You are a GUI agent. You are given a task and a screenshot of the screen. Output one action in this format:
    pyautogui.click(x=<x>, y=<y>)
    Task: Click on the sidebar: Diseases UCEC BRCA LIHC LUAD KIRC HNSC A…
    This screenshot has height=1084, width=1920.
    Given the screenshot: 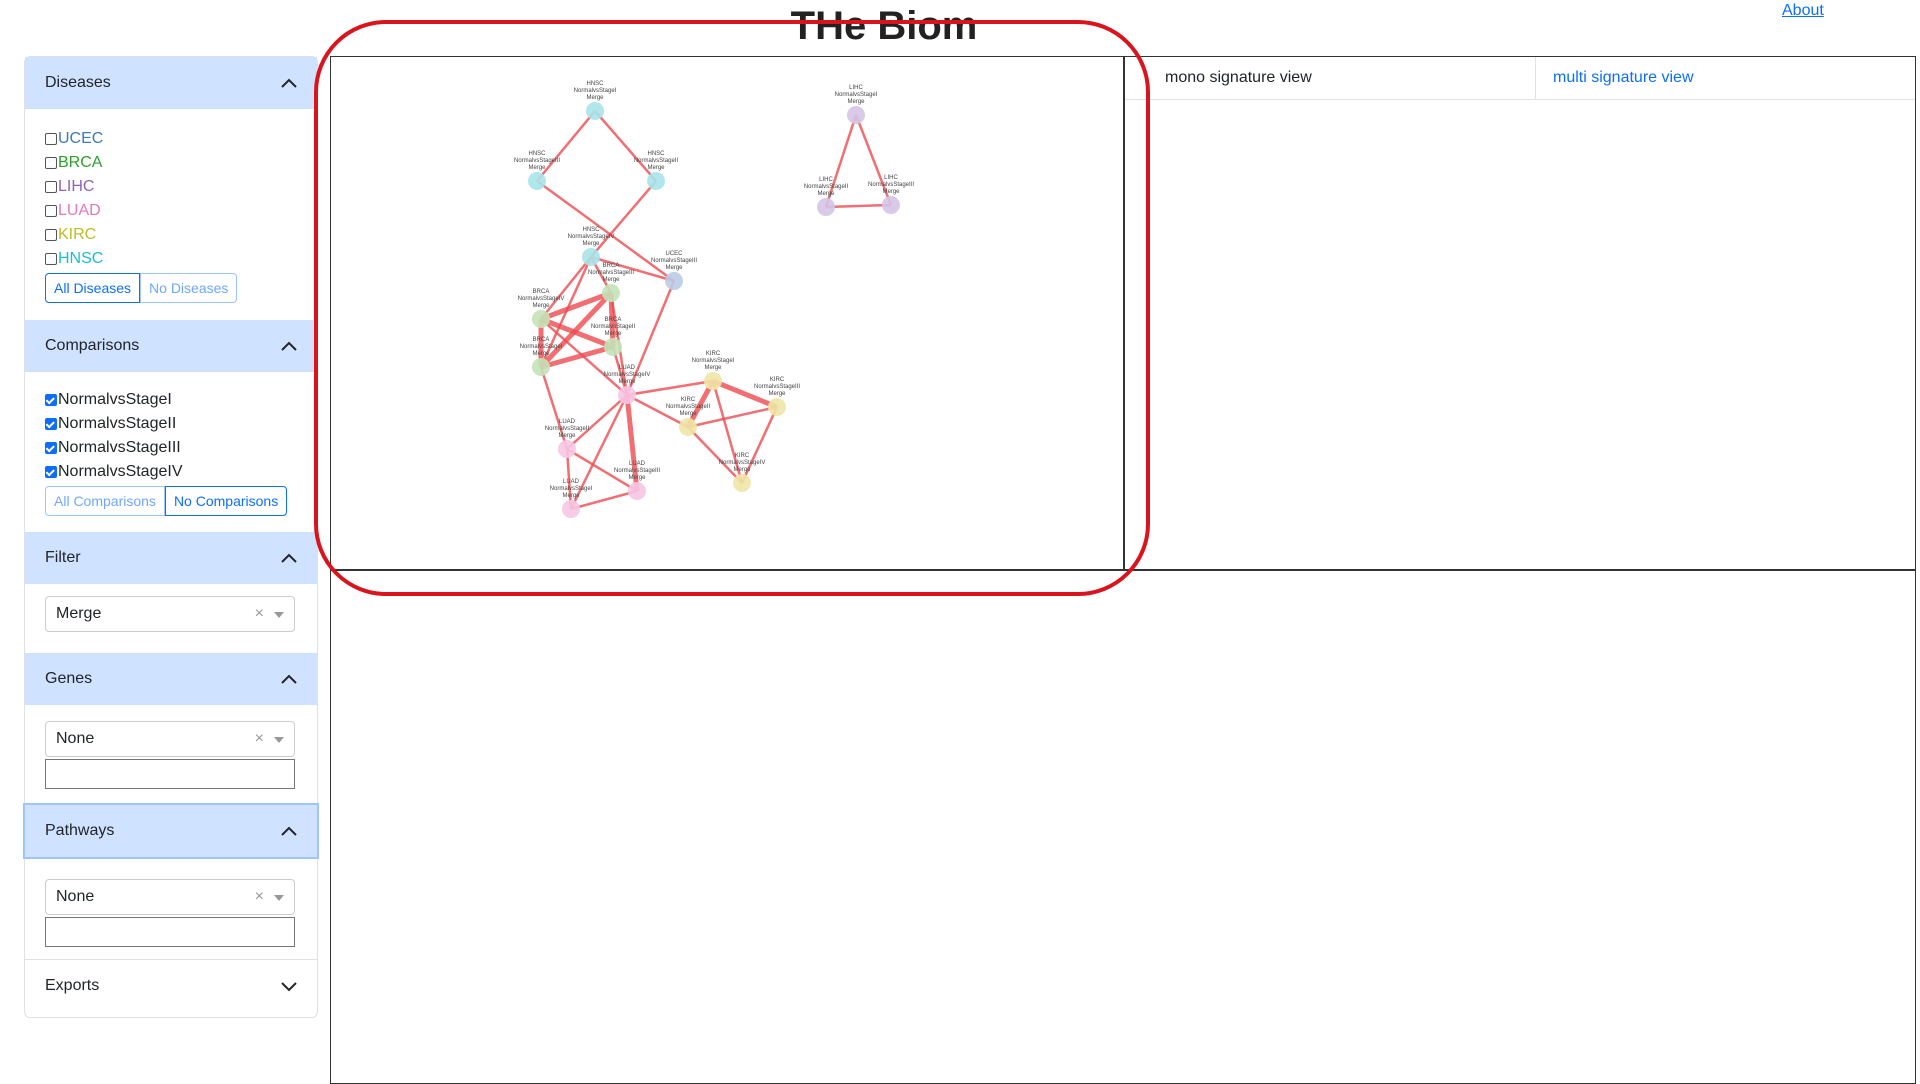 What is the action you would take?
    pyautogui.click(x=171, y=537)
    